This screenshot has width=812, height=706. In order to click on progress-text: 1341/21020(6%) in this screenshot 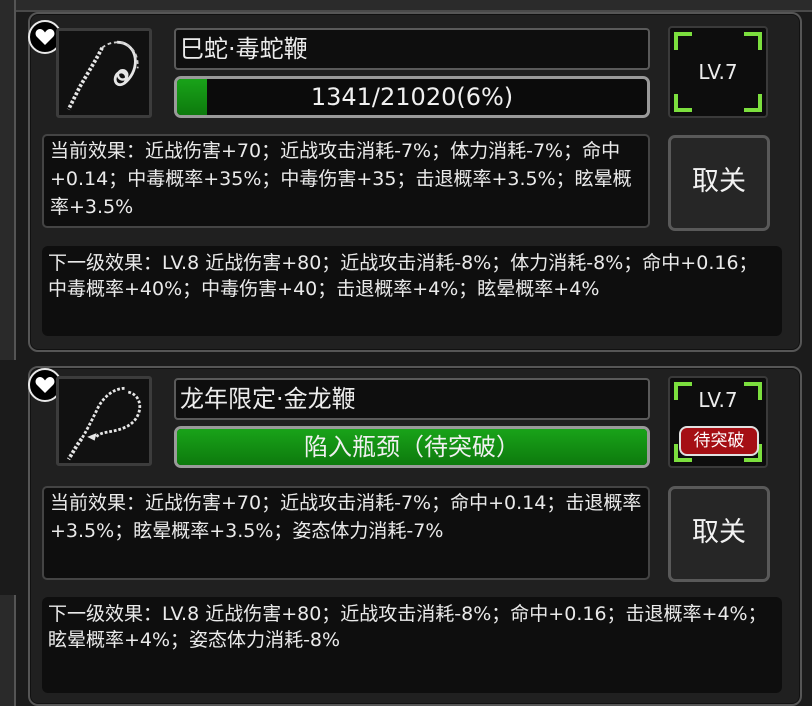, I will do `click(412, 97)`.